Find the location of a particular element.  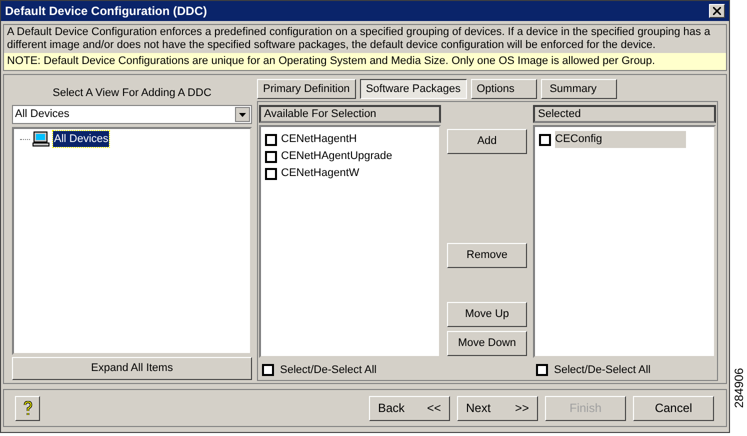

tab: Summary is located at coordinates (578, 89).